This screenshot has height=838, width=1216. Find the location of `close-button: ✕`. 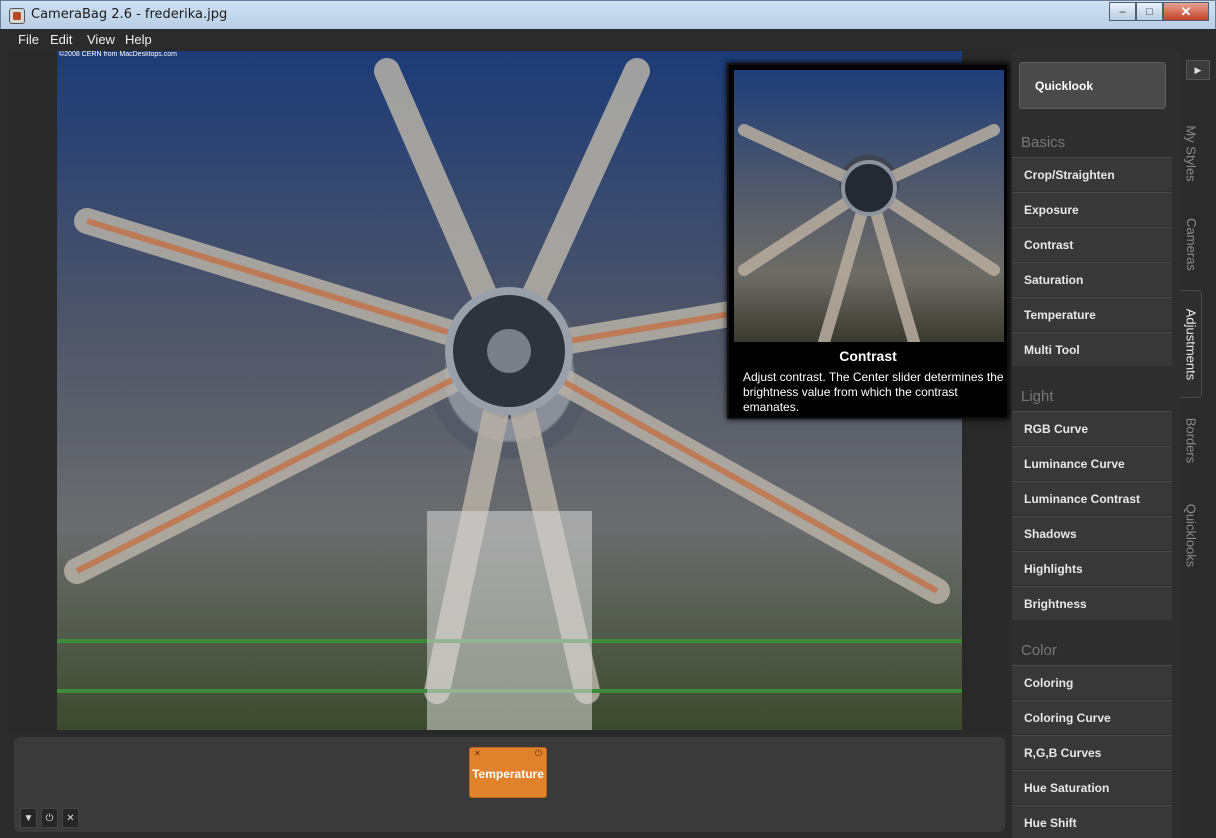

close-button: ✕ is located at coordinates (1186, 11).